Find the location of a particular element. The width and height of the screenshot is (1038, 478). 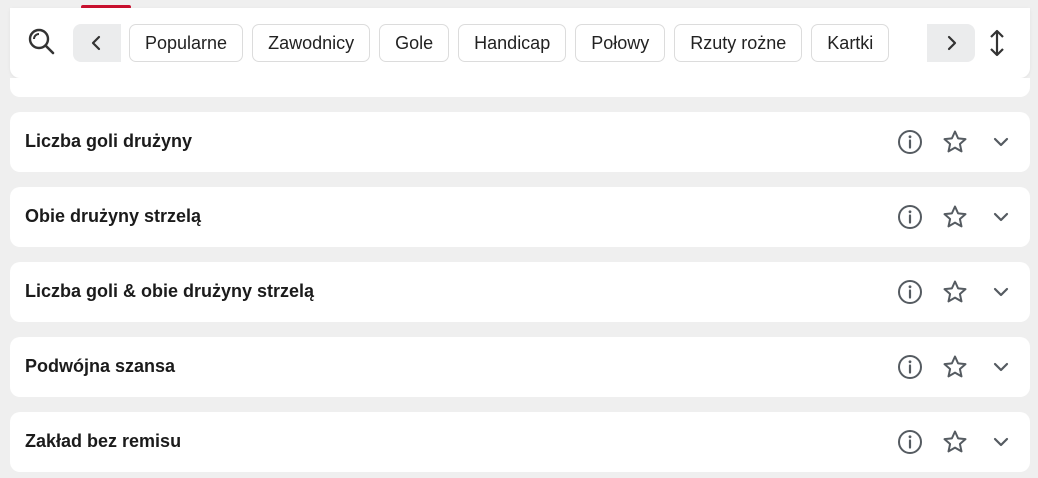

filter-chip: Popularne is located at coordinates (186, 43).